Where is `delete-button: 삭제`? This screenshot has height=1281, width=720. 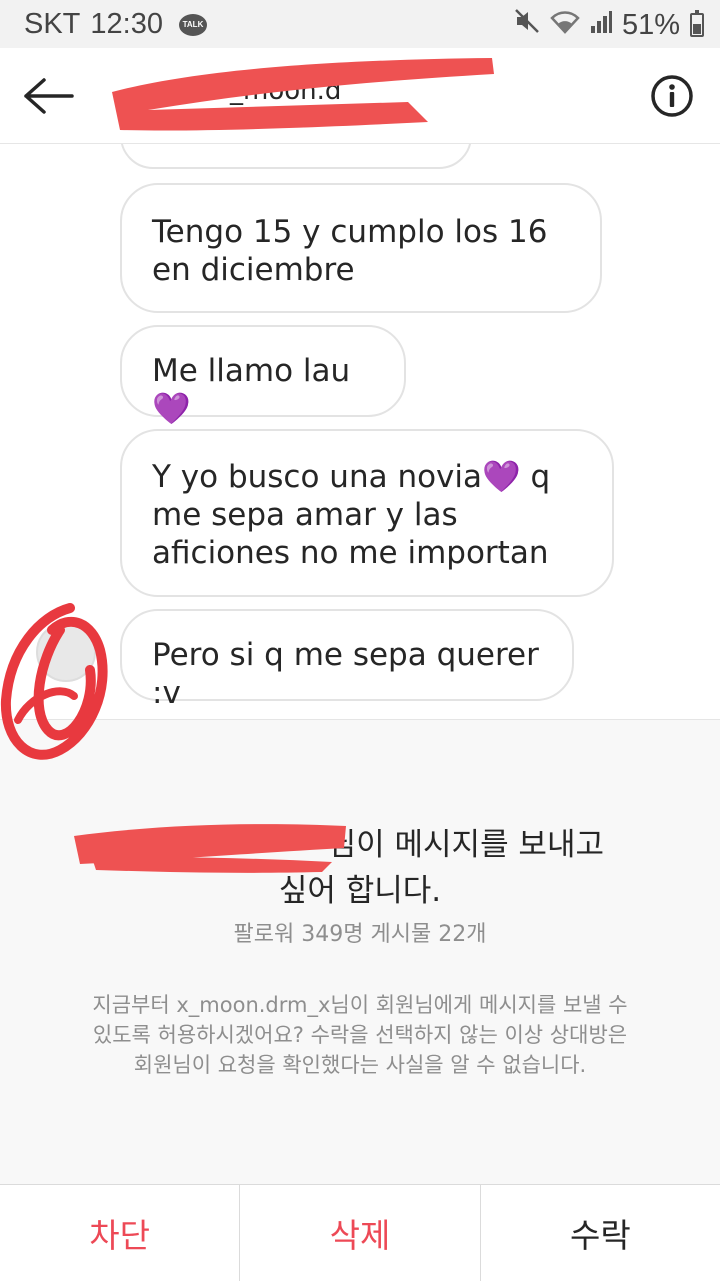
delete-button: 삭제 is located at coordinates (360, 1233).